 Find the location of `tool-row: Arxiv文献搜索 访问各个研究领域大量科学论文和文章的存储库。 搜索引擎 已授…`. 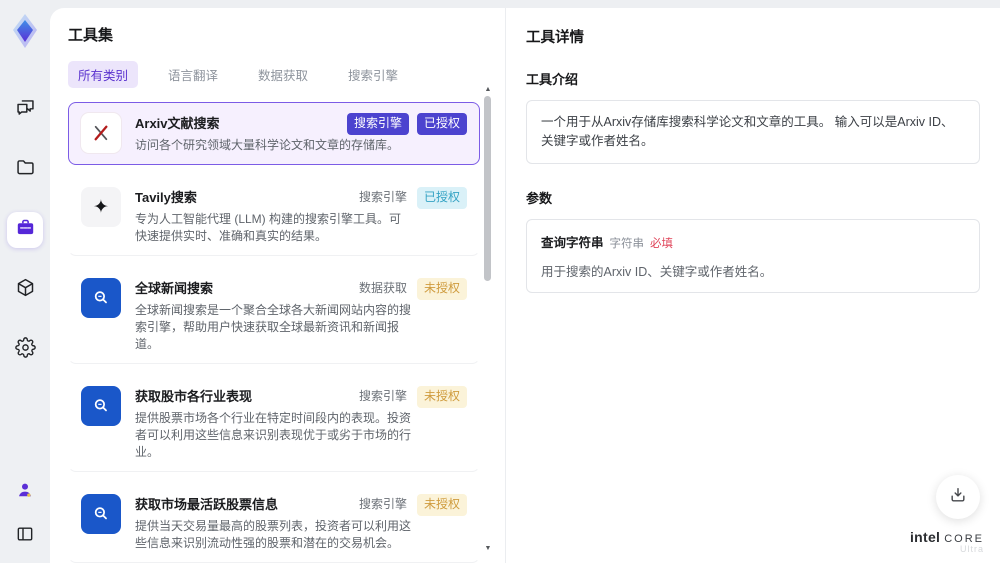

tool-row: Arxiv文献搜索 访问各个研究领域大量科学论文和文章的存储库。 搜索引擎 已授… is located at coordinates (274, 134).